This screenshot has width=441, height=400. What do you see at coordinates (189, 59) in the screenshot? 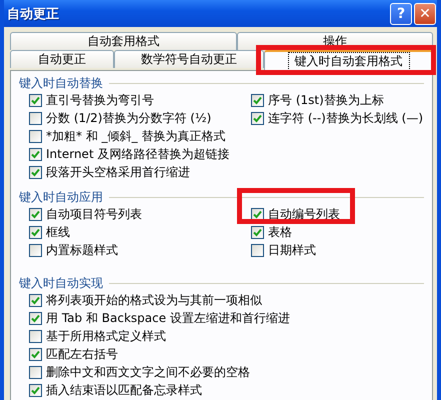
I see `tab: 数学符号自动更正` at bounding box center [189, 59].